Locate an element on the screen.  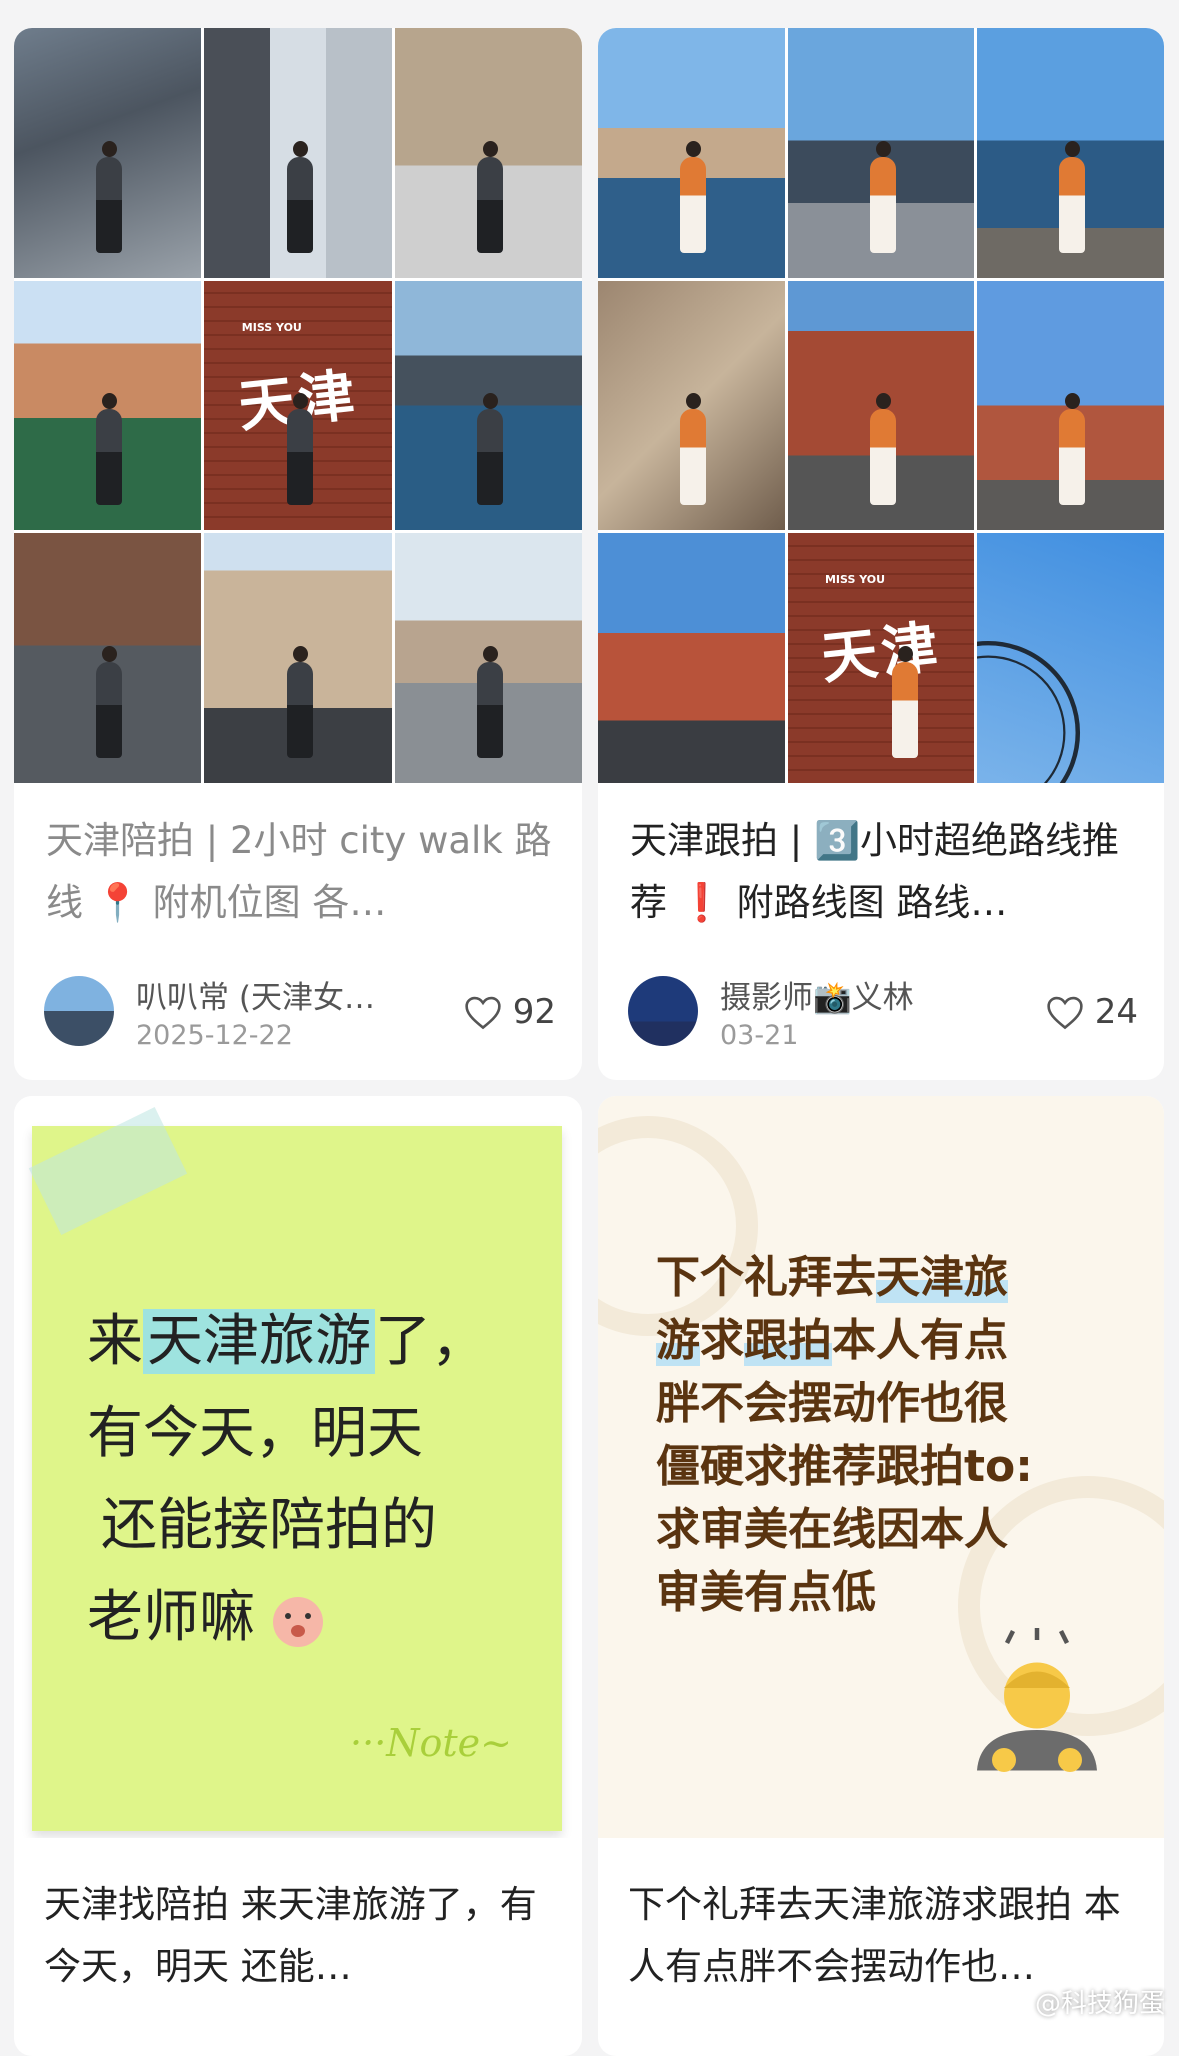
tape-decoration is located at coordinates (108, 1171).